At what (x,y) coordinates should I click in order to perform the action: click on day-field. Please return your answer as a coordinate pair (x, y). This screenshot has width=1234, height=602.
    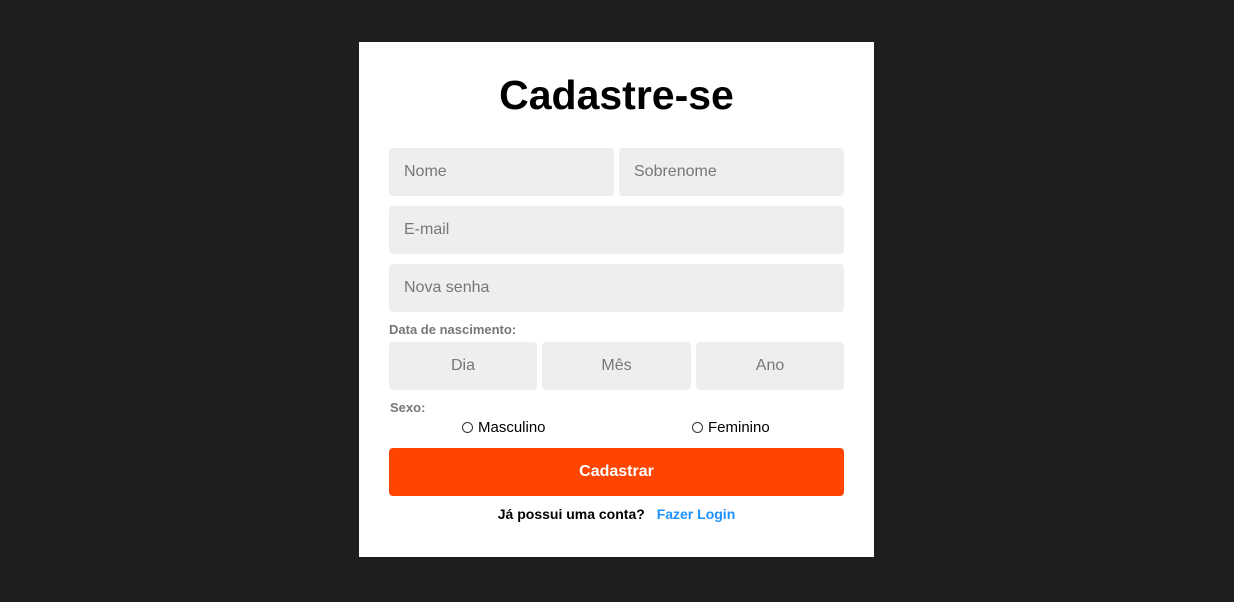
    Looking at the image, I should click on (463, 366).